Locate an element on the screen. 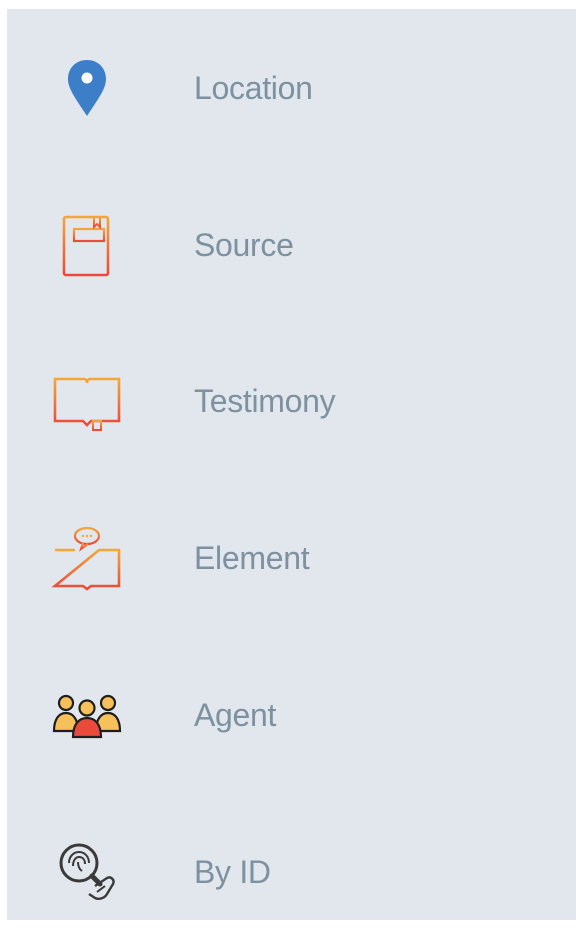 The width and height of the screenshot is (576, 932). menu-item-source: Source is located at coordinates (291, 245).